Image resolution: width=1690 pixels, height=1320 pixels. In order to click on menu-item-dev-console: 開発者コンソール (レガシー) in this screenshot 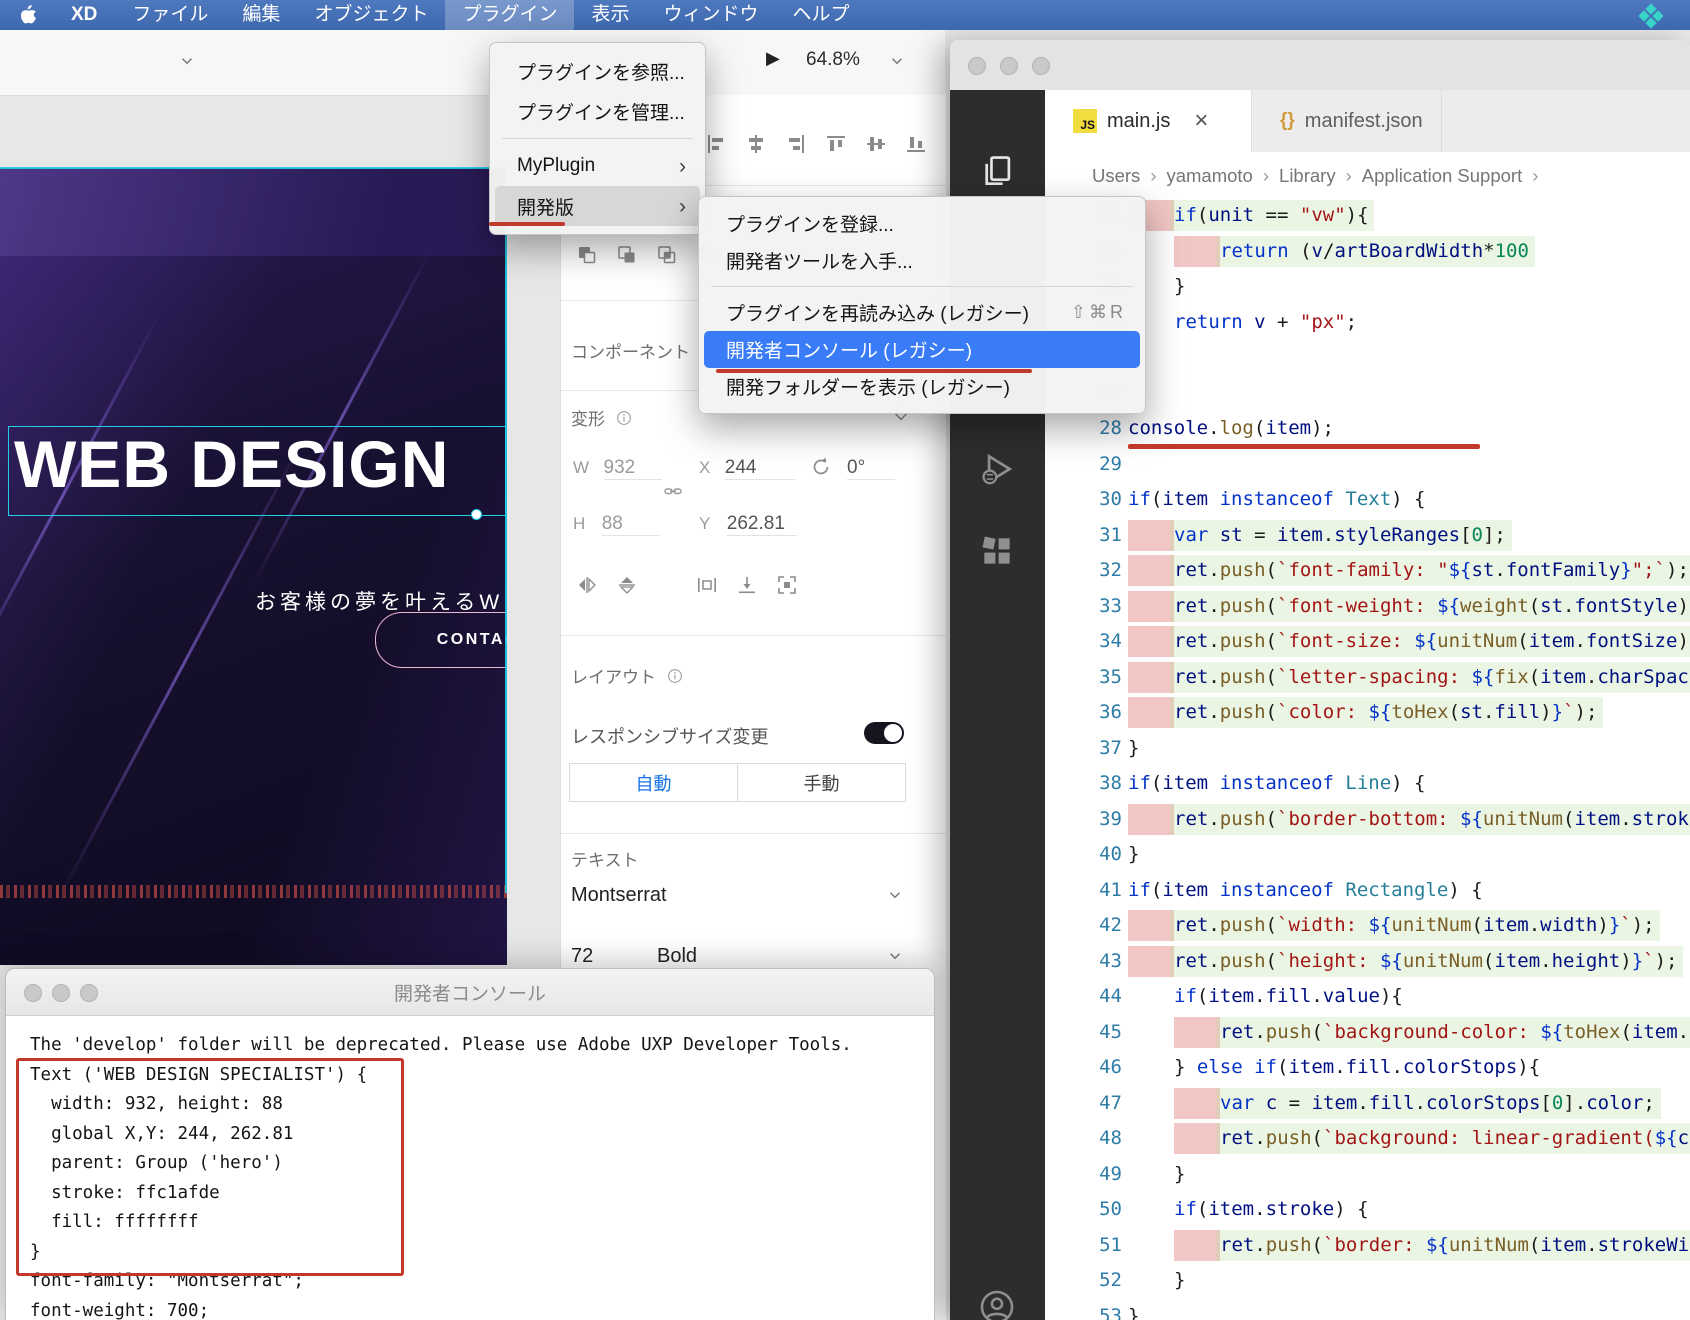, I will do `click(922, 349)`.